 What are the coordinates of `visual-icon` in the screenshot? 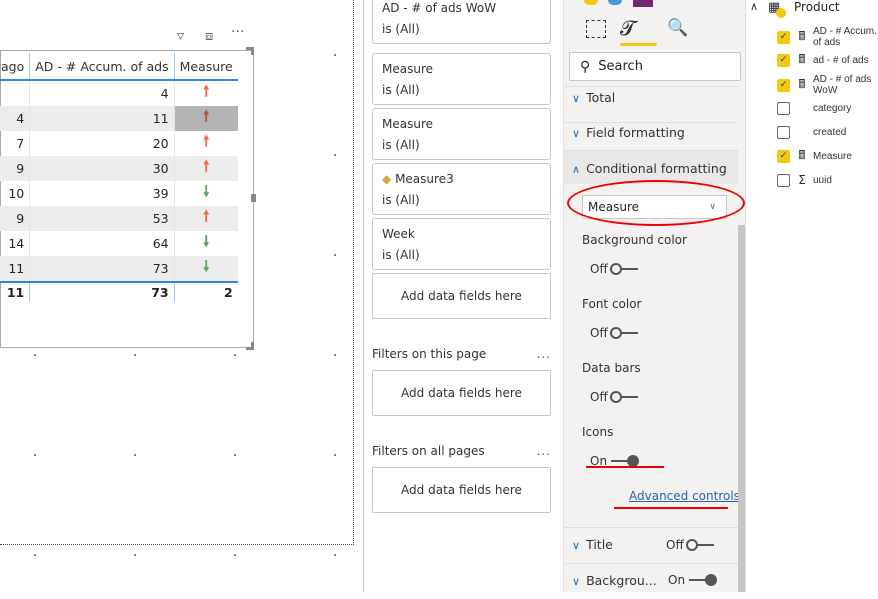 It's located at (643, 3).